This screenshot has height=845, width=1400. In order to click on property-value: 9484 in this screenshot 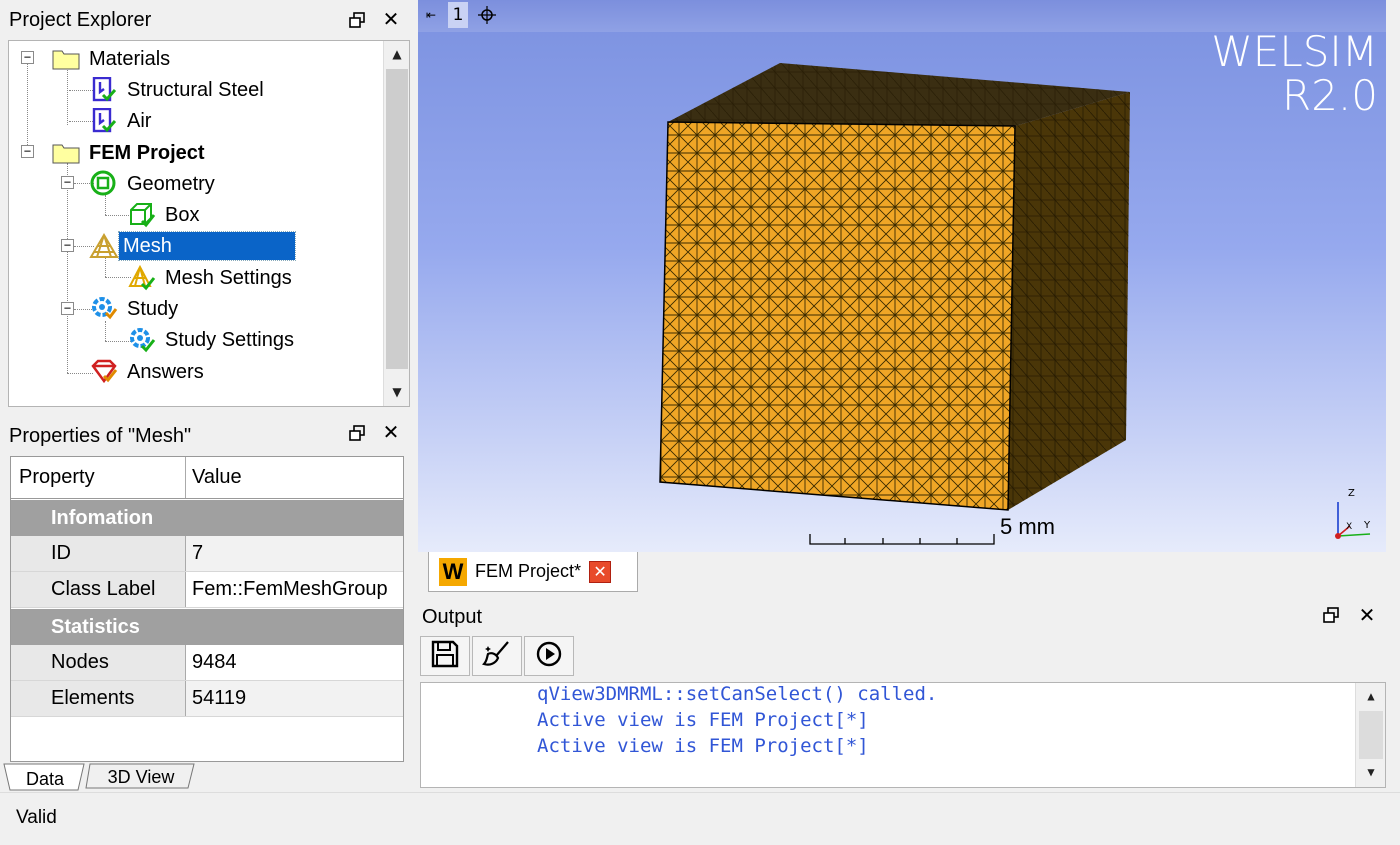, I will do `click(294, 662)`.